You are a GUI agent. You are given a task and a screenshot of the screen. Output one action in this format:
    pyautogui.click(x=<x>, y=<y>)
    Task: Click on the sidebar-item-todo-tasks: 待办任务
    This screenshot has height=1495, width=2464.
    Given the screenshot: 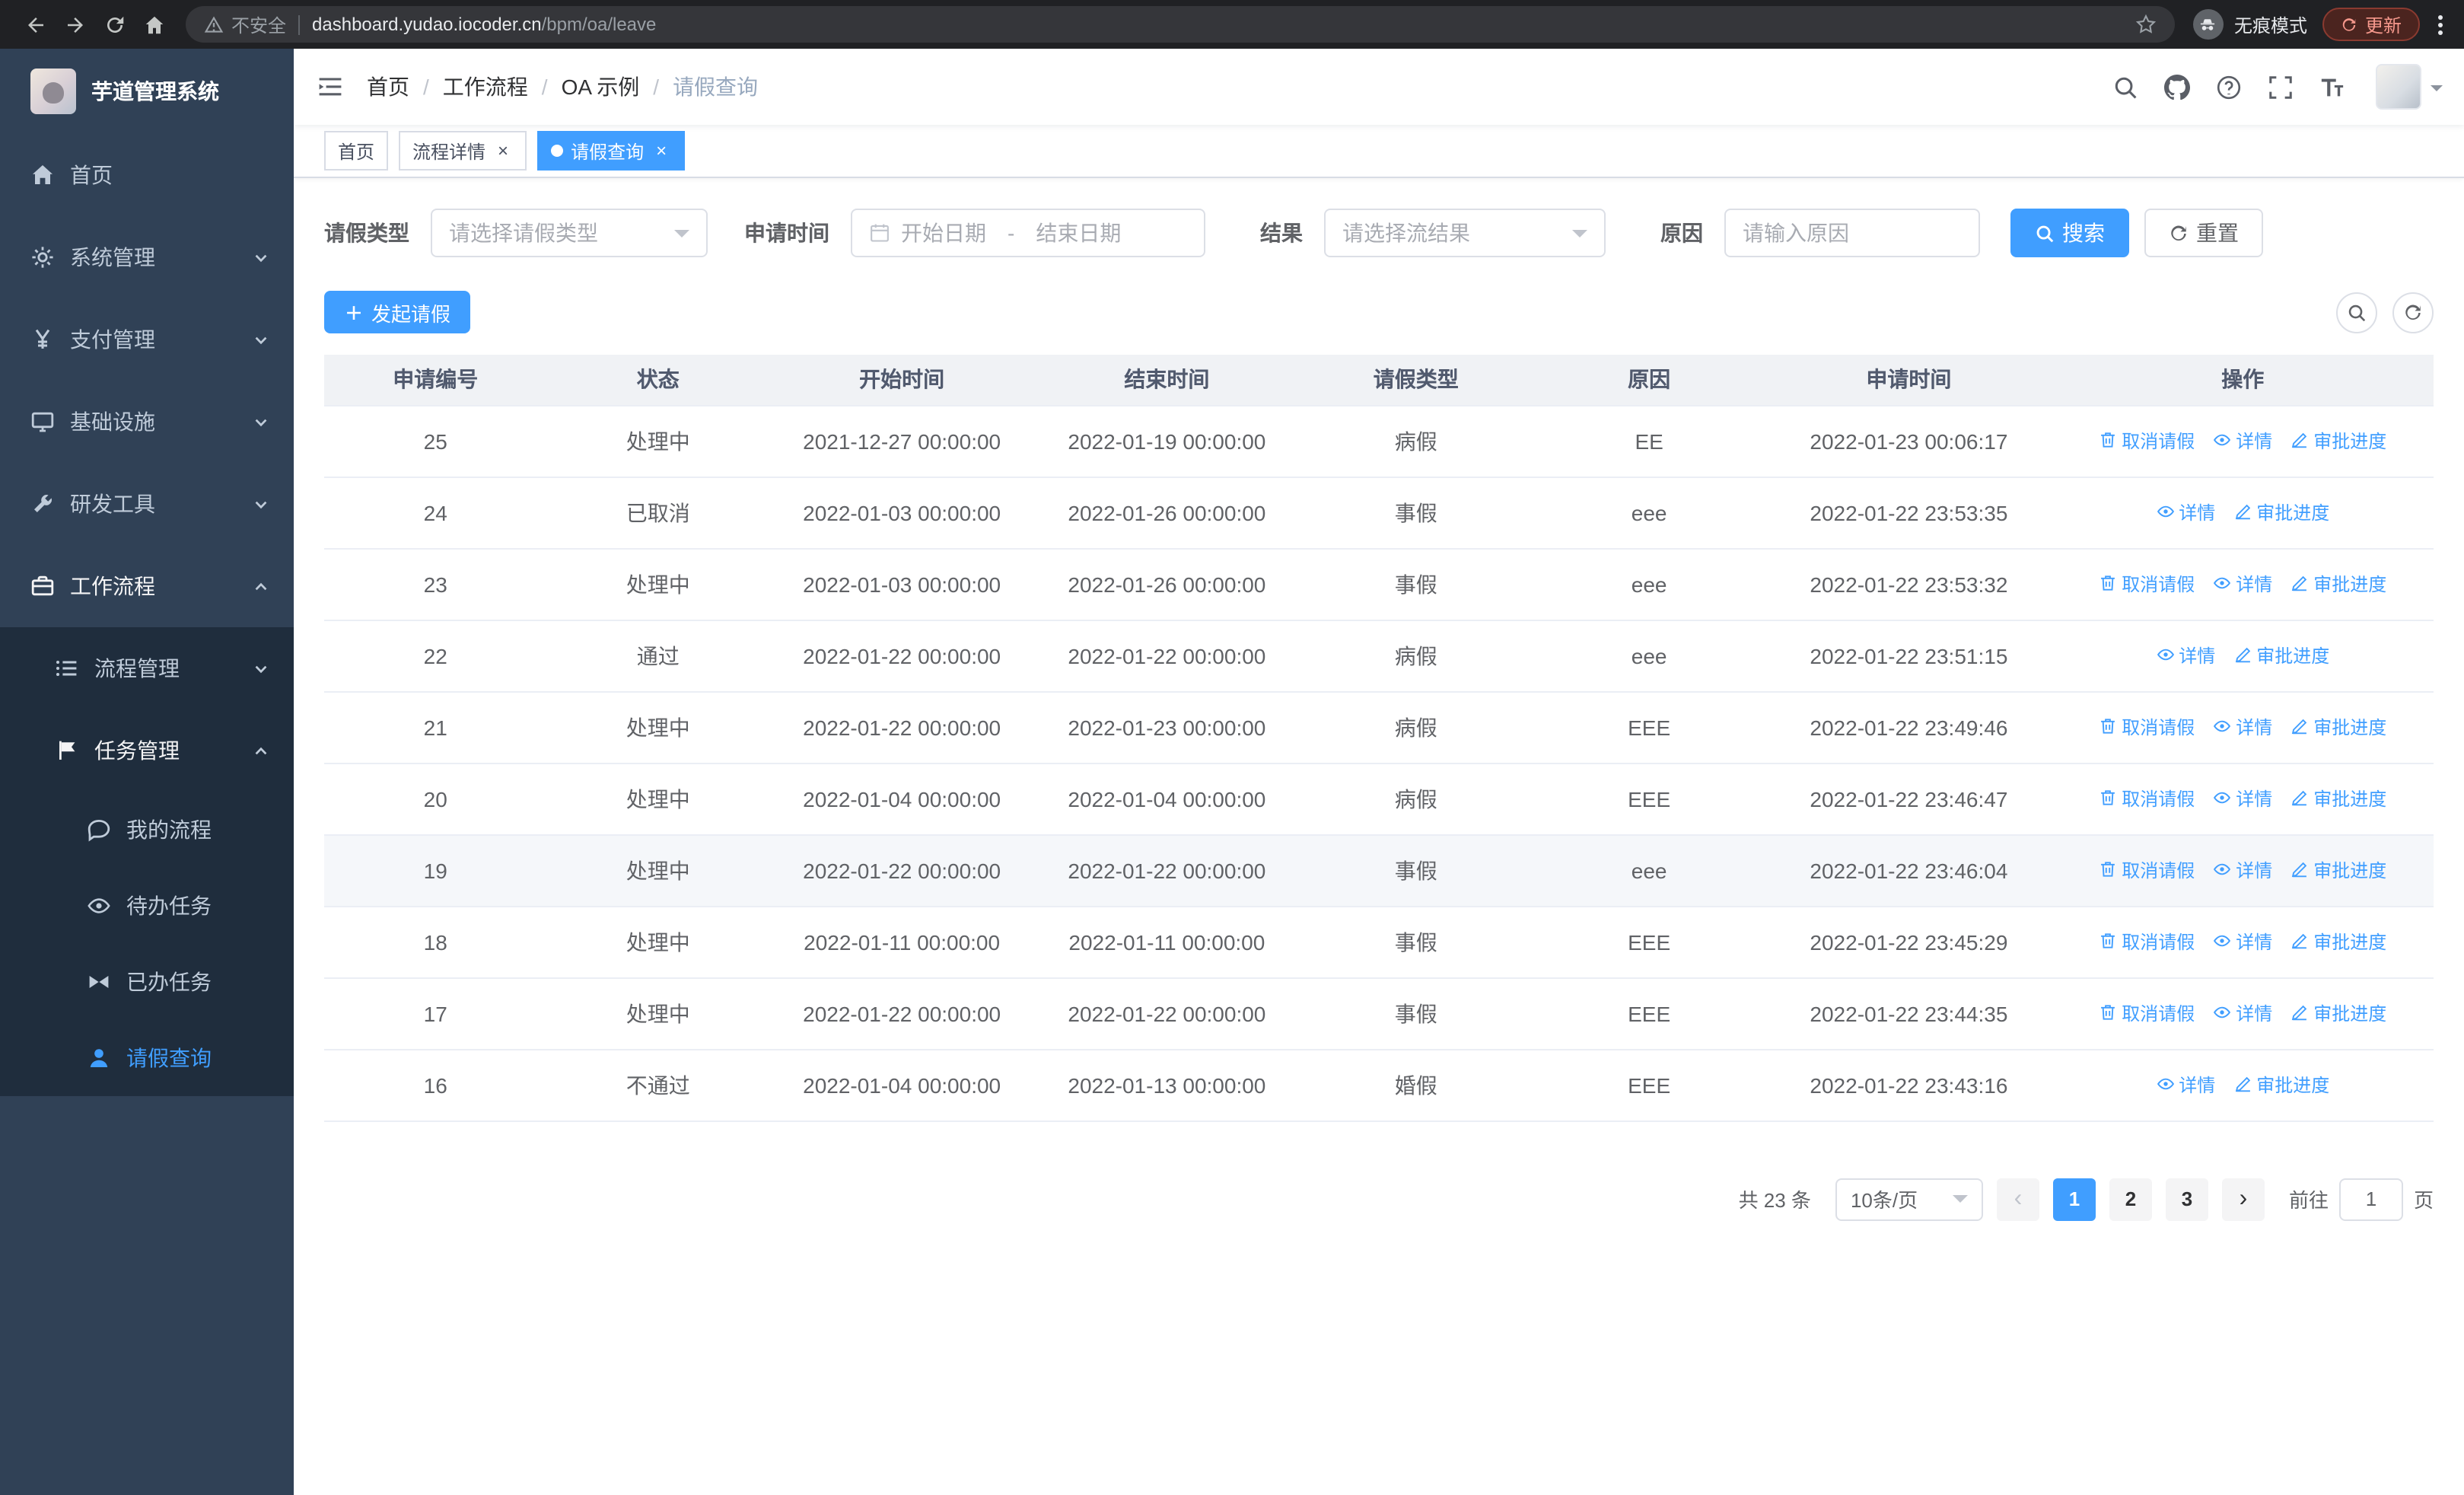 What is the action you would take?
    pyautogui.click(x=147, y=906)
    